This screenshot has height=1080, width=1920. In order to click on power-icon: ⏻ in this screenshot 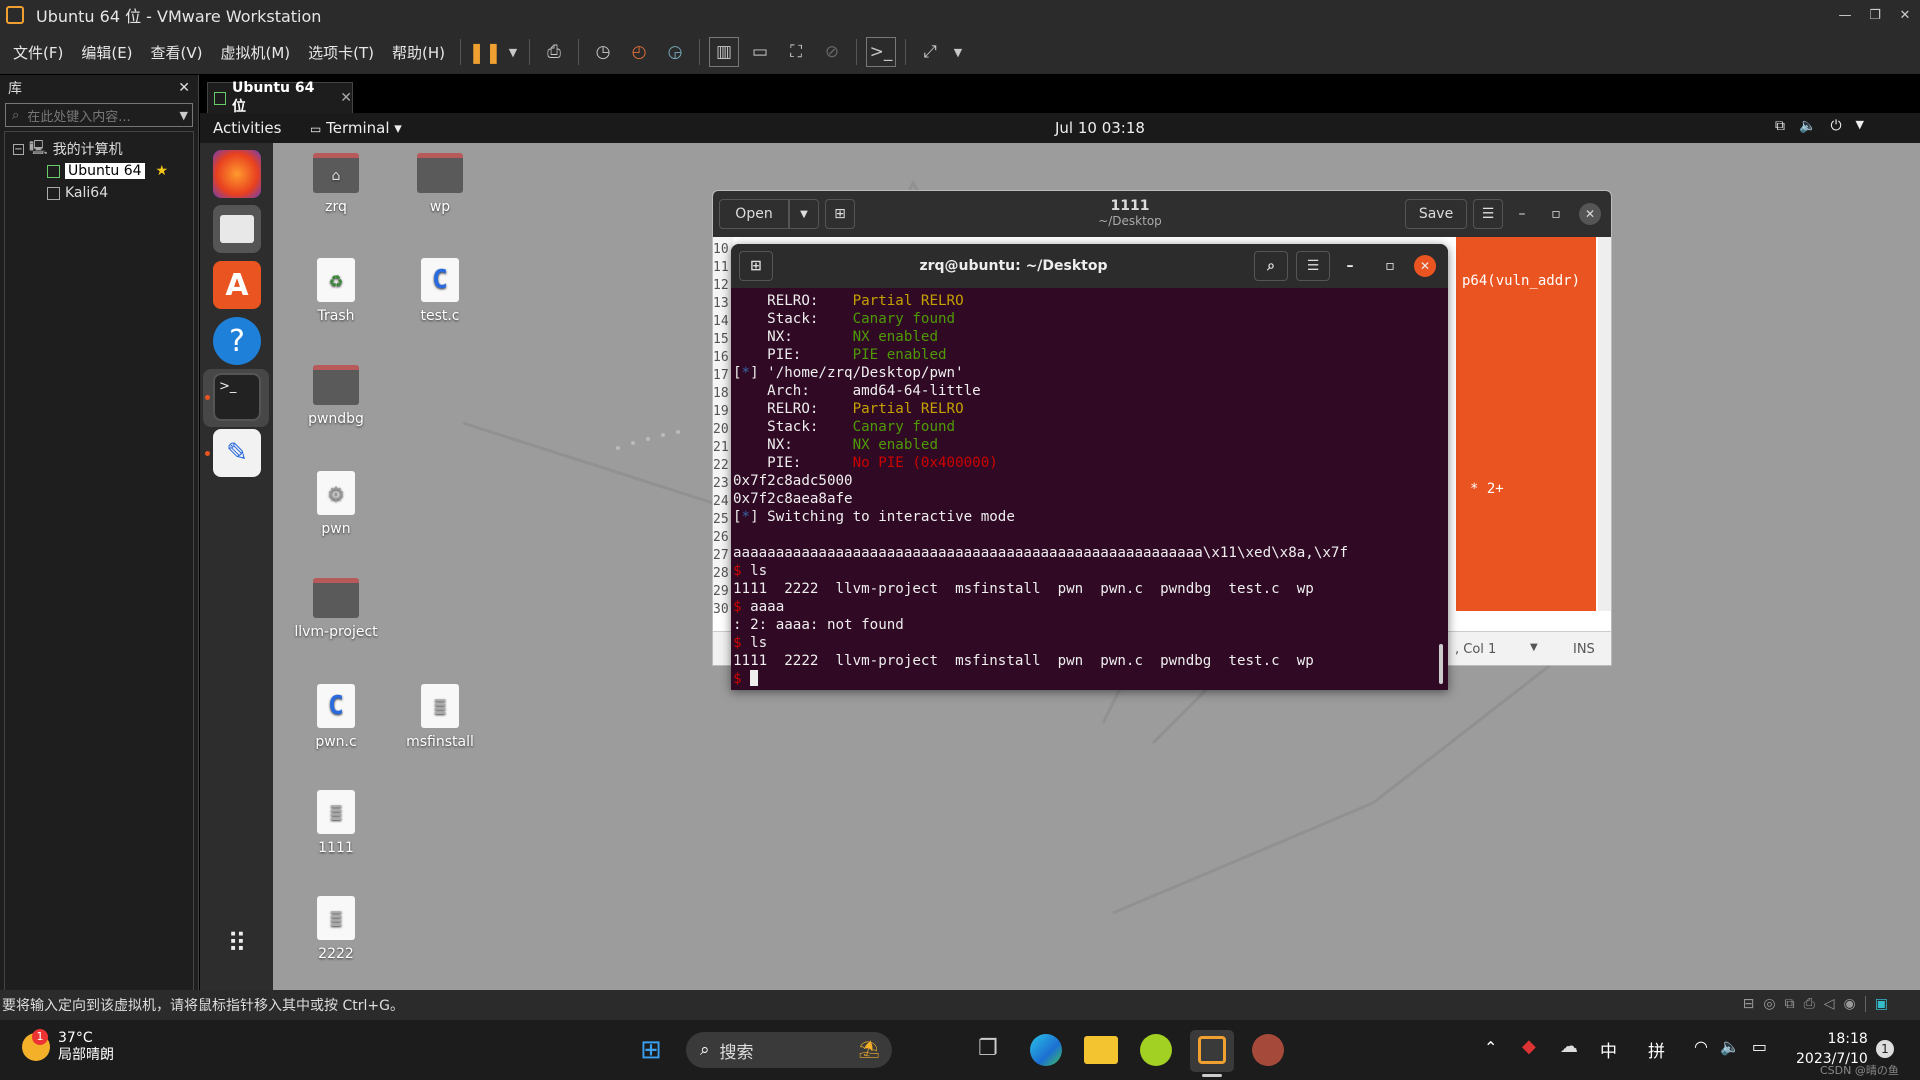, I will do `click(1835, 126)`.